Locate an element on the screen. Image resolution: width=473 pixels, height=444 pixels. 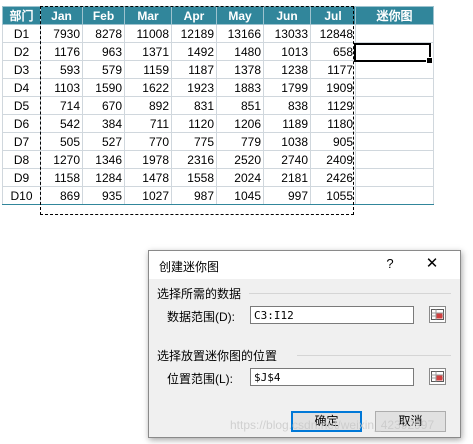
close-button: ✕ is located at coordinates (432, 263).